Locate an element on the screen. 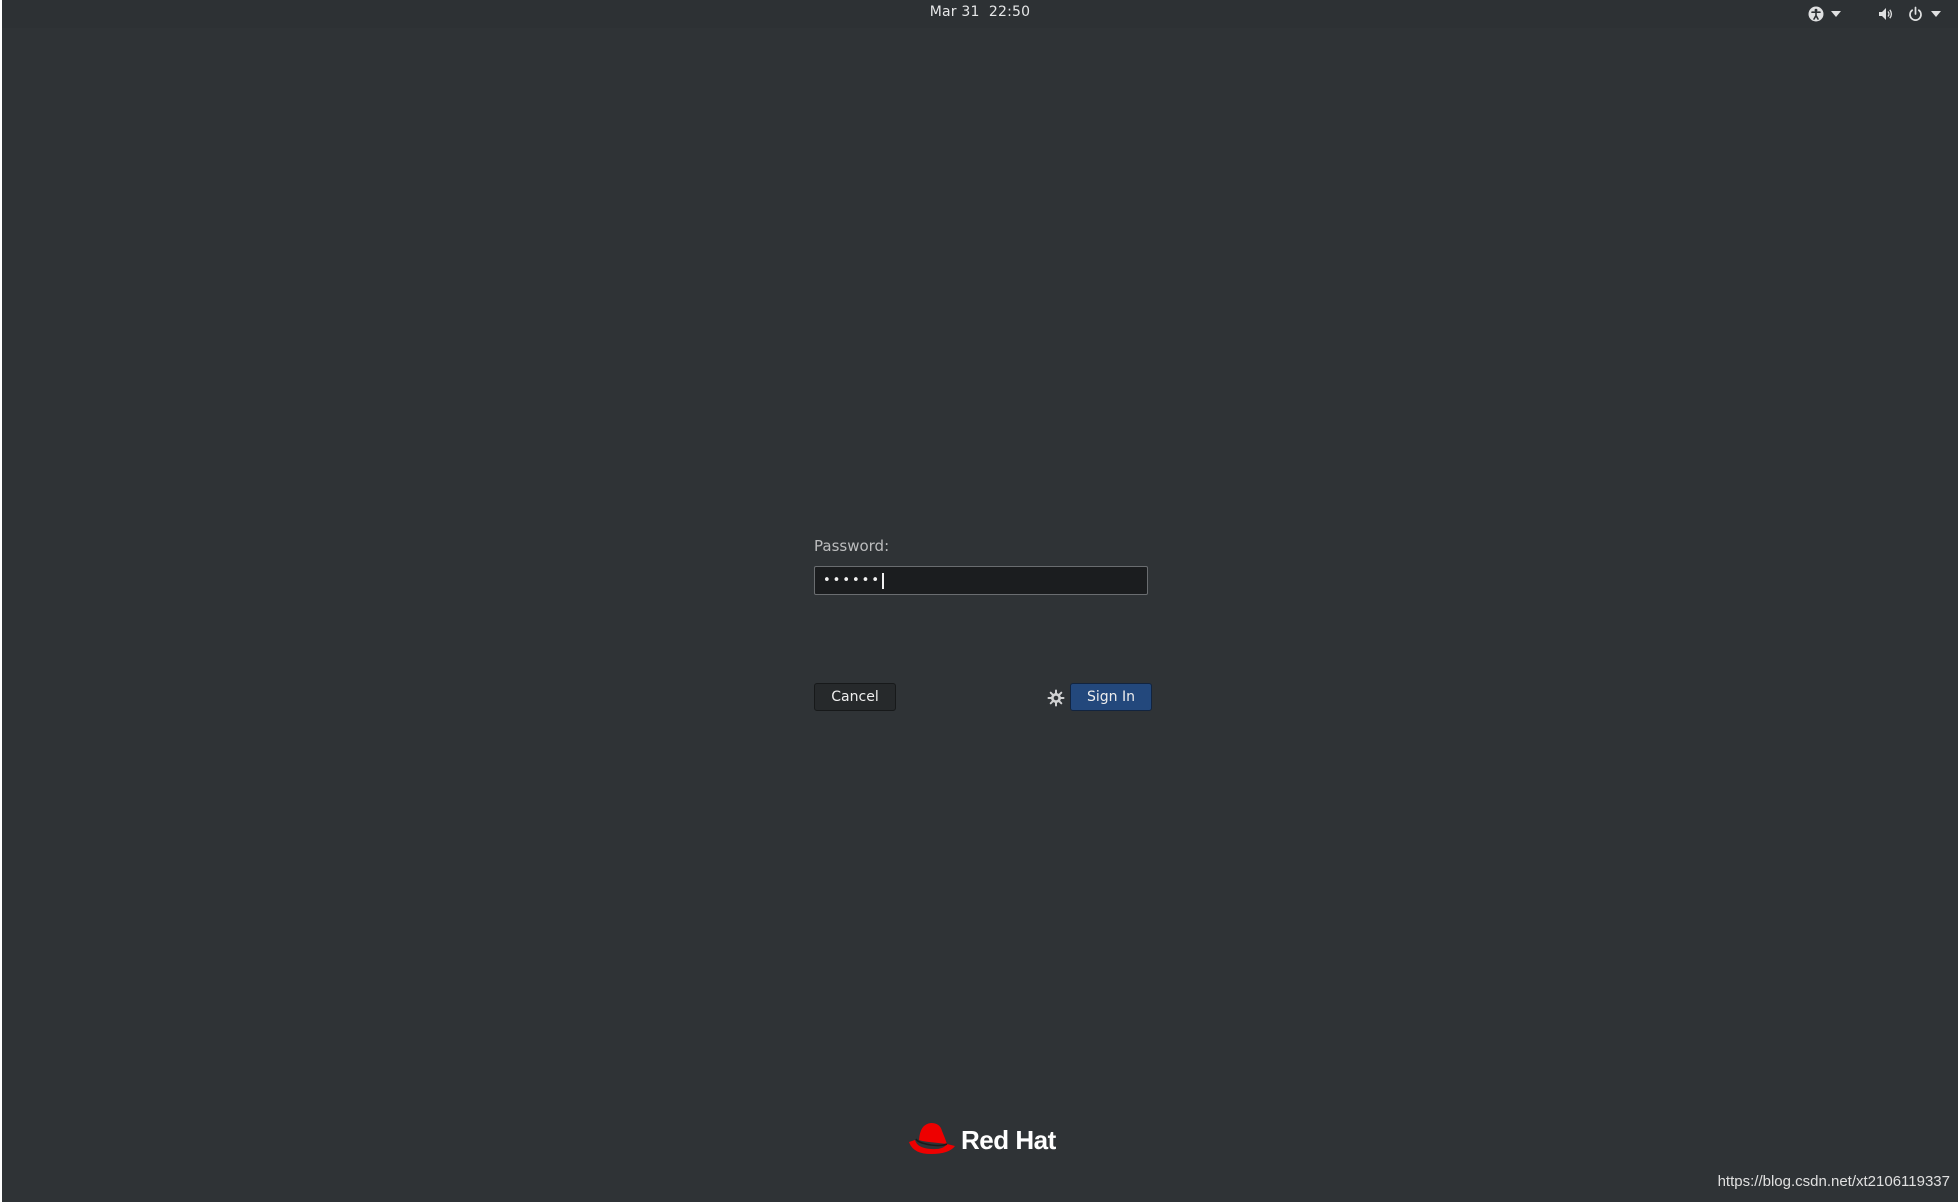 The image size is (1958, 1202). top-bar: Mar 31 22:50 is located at coordinates (980, 14).